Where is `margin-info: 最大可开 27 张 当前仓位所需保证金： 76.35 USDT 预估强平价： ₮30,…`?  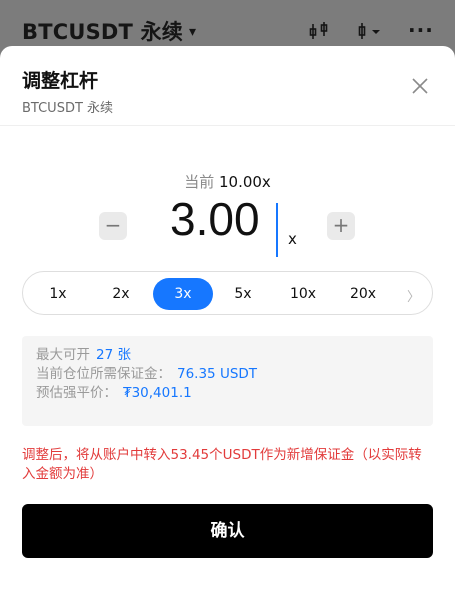
margin-info: 最大可开 27 张 当前仓位所需保证金： 76.35 USDT 预估强平价： ₮30,… is located at coordinates (227, 381).